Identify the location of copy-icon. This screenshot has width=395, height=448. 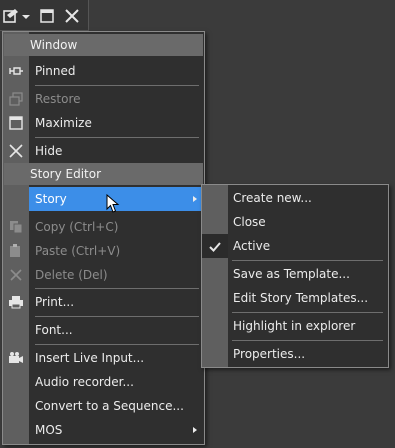
(16, 227).